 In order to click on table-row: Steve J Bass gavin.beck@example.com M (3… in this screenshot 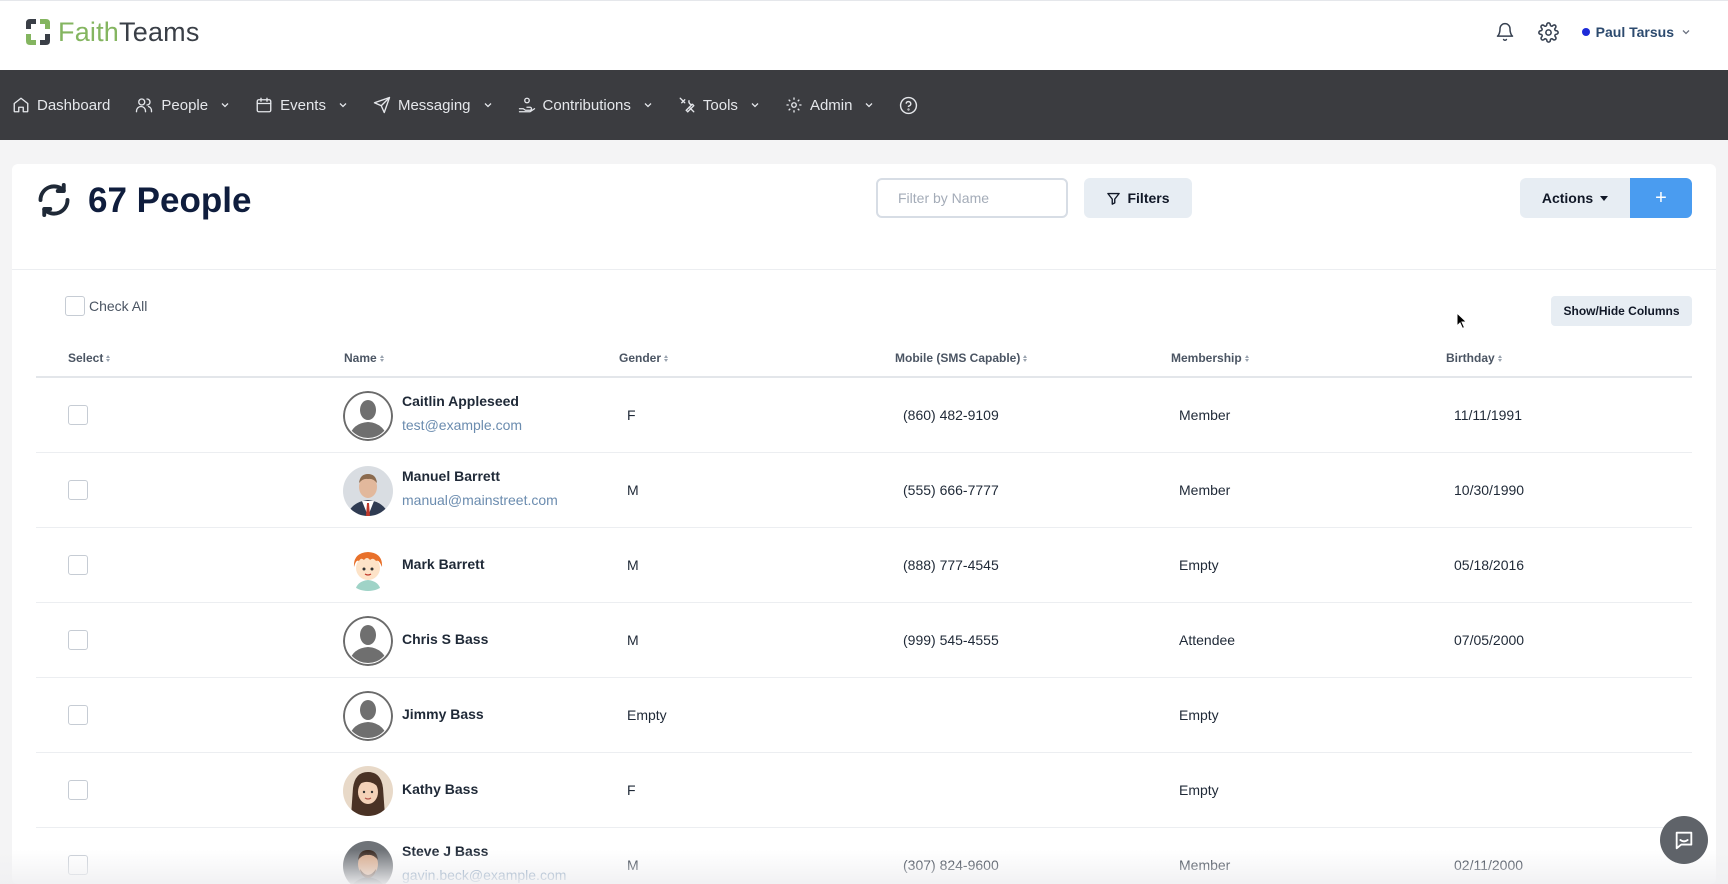, I will do `click(864, 856)`.